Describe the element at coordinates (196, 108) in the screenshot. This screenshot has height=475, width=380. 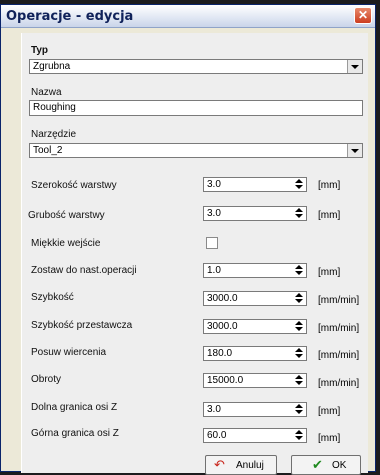
I see `nazwa-input: Roughing` at that location.